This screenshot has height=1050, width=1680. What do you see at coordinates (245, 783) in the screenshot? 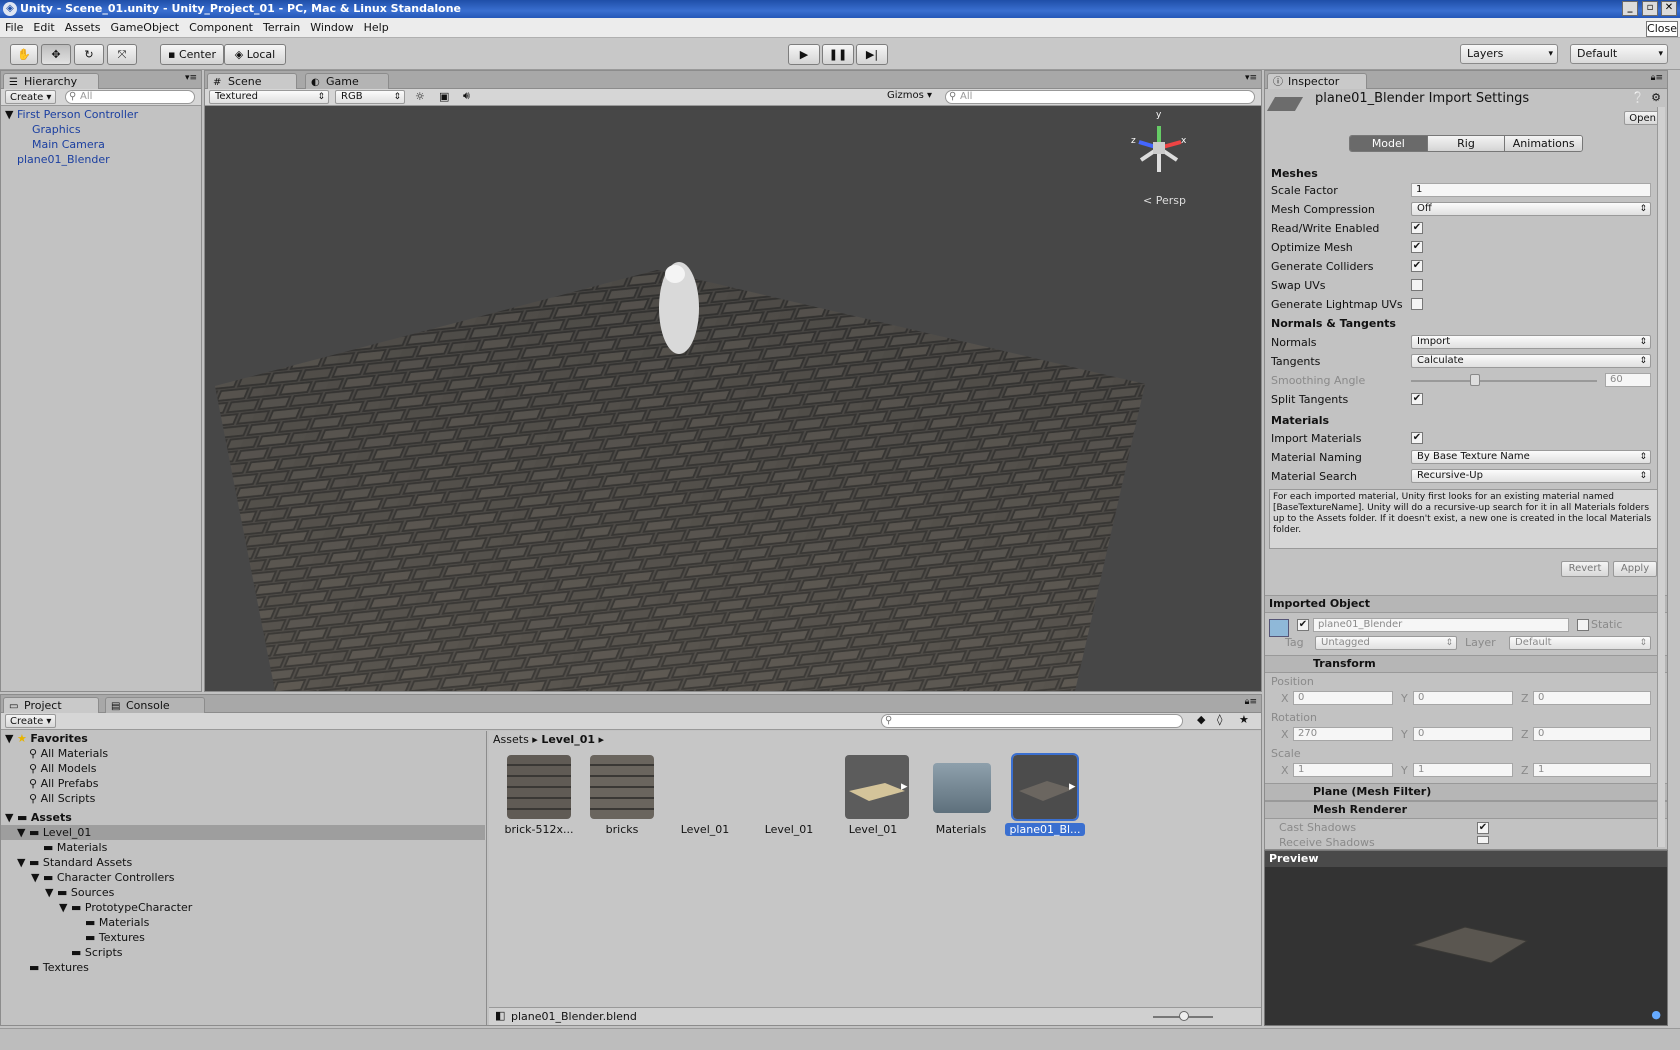
I see `favorite-item: ⚲ All Prefabs` at bounding box center [245, 783].